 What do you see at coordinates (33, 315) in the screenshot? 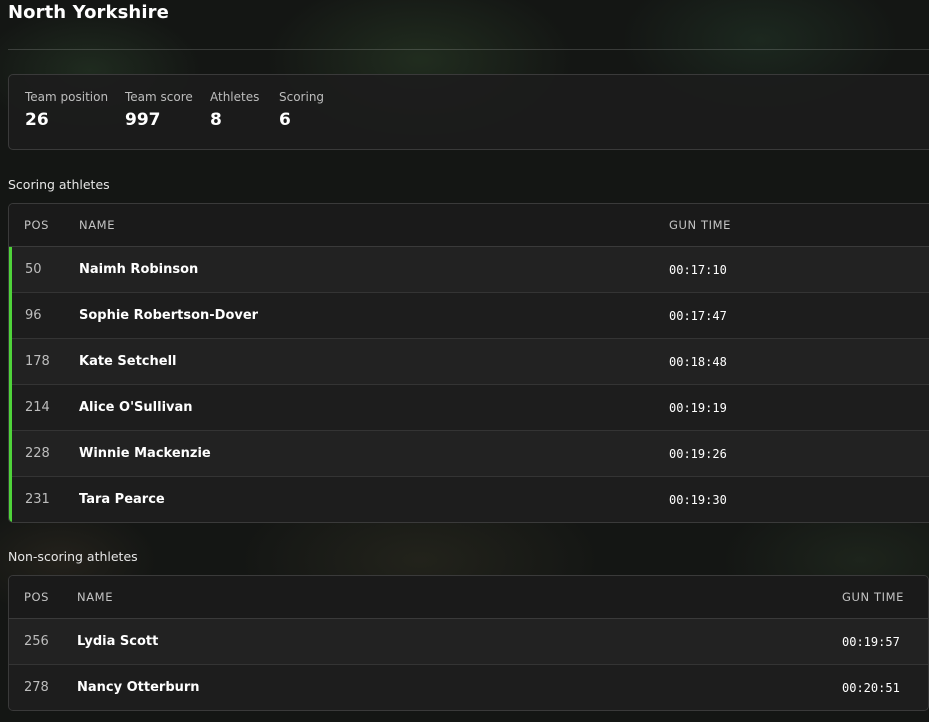
I see `position-cell: 96` at bounding box center [33, 315].